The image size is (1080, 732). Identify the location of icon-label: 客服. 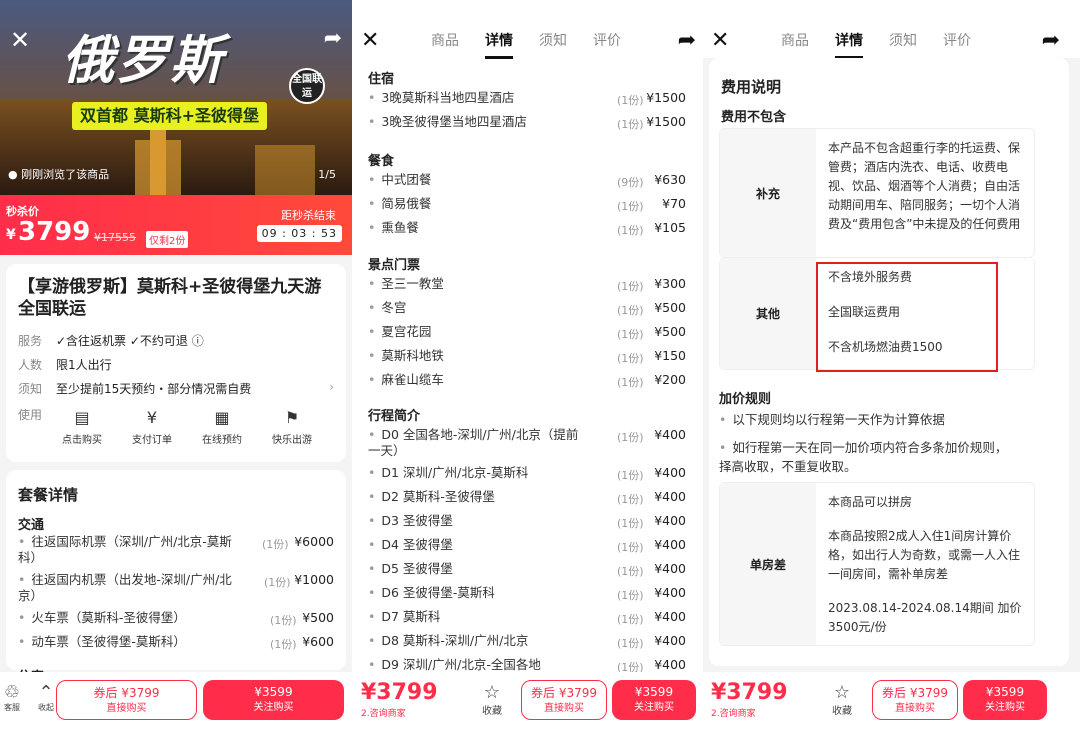
(12, 707).